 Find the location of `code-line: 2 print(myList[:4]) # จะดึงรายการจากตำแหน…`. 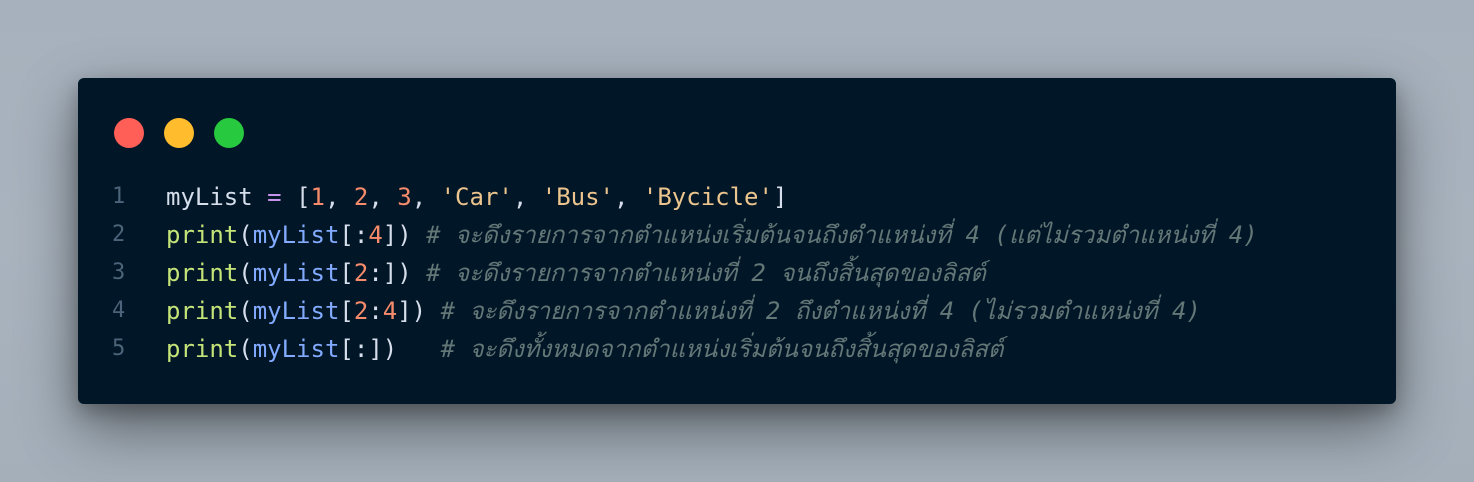

code-line: 2 print(myList[:4]) # จะดึงรายการจากตำแหน… is located at coordinates (737, 235).